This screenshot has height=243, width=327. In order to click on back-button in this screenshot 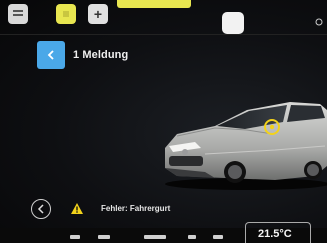, I will do `click(51, 55)`.